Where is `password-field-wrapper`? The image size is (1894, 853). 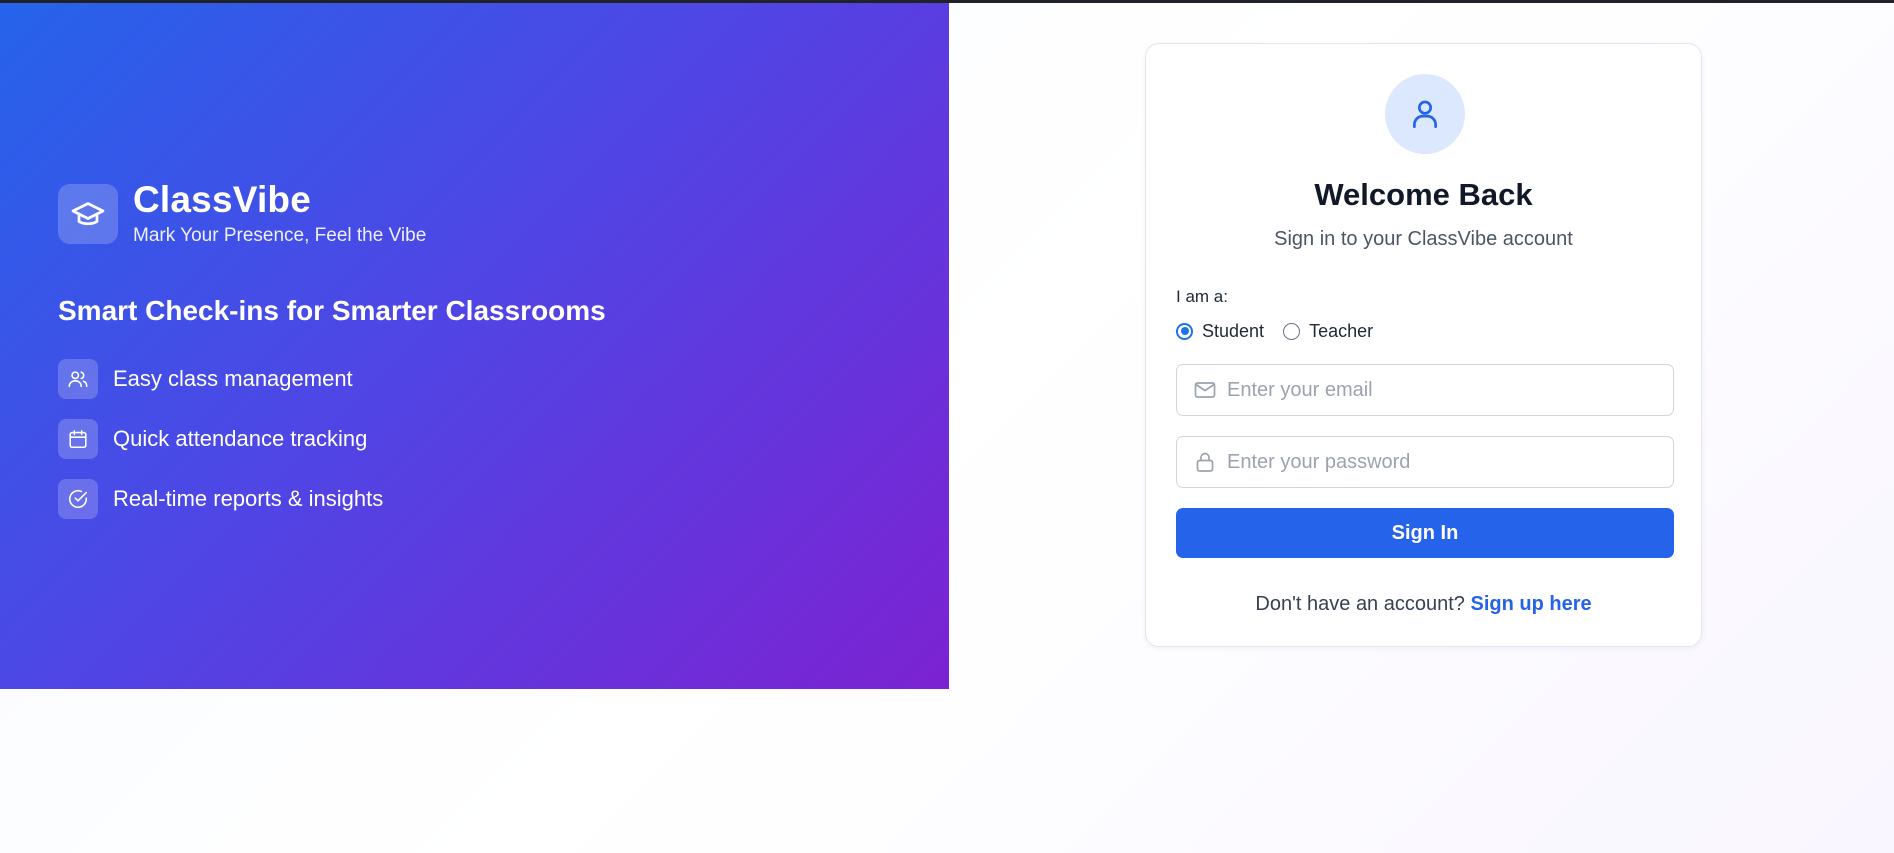 password-field-wrapper is located at coordinates (1425, 462).